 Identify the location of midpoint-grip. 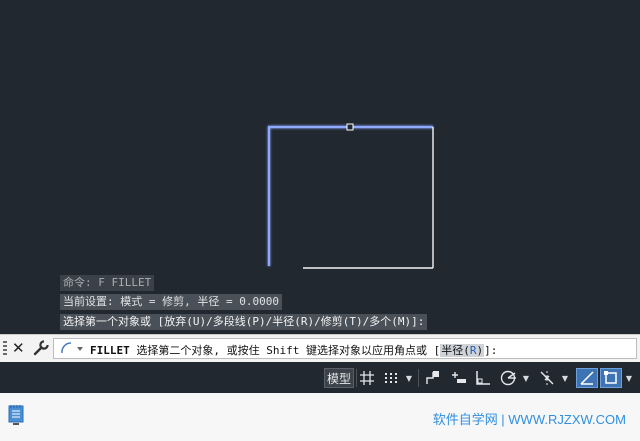
(350, 127).